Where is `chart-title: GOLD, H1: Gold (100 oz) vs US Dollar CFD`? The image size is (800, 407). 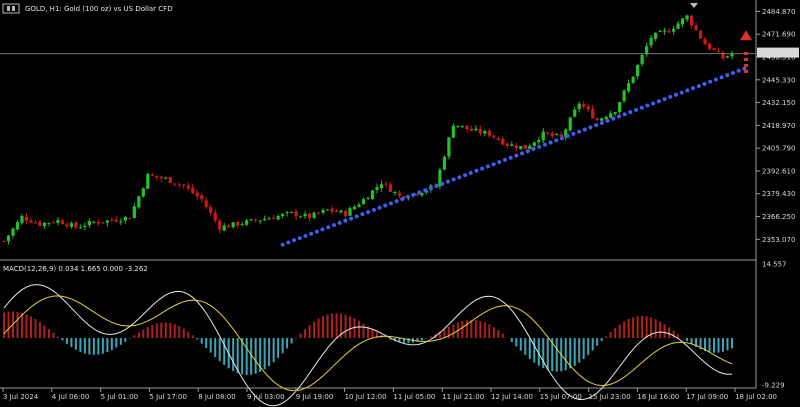
chart-title: GOLD, H1: Gold (100 oz) vs US Dollar CFD is located at coordinates (87, 8).